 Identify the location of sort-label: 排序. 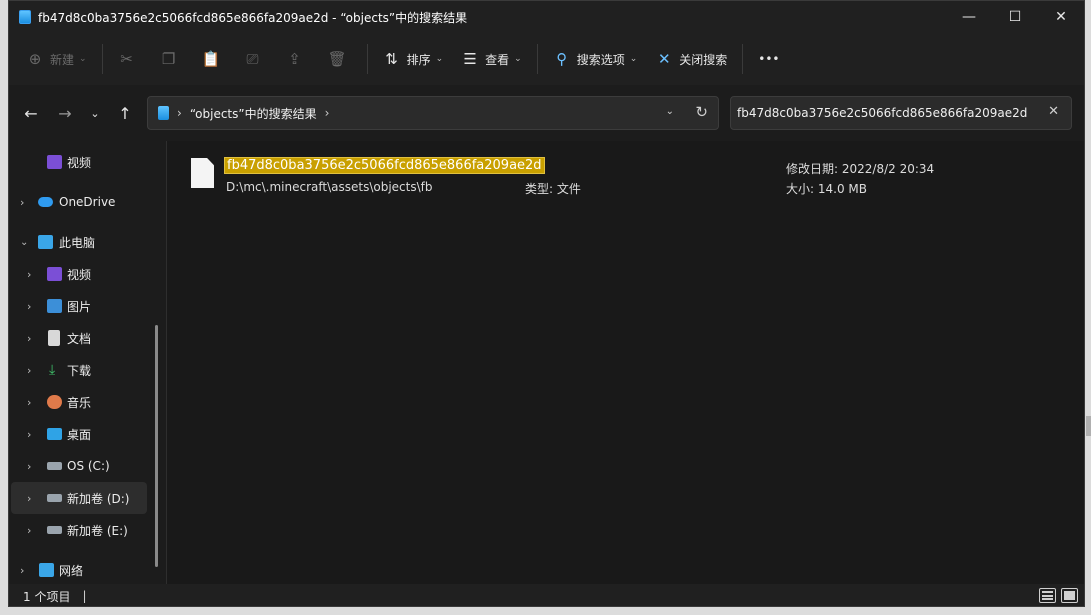
(418, 59).